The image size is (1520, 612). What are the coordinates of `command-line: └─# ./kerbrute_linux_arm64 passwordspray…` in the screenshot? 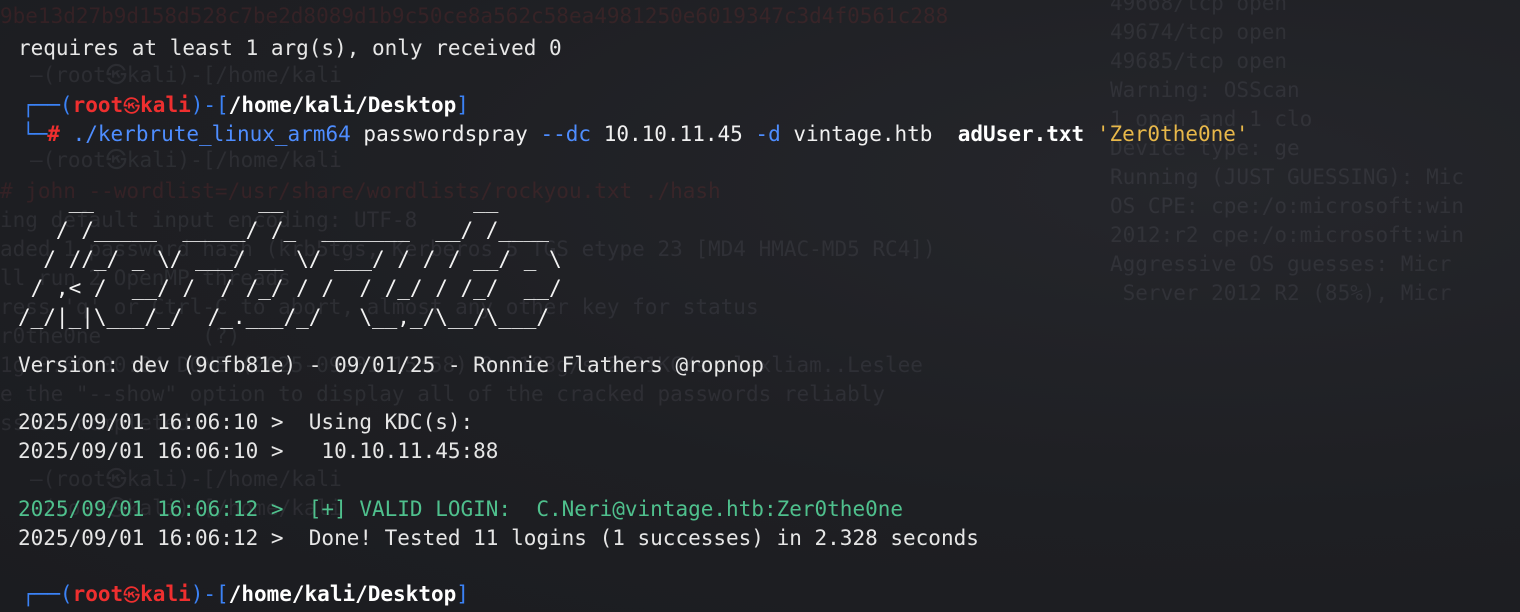 It's located at (635, 134).